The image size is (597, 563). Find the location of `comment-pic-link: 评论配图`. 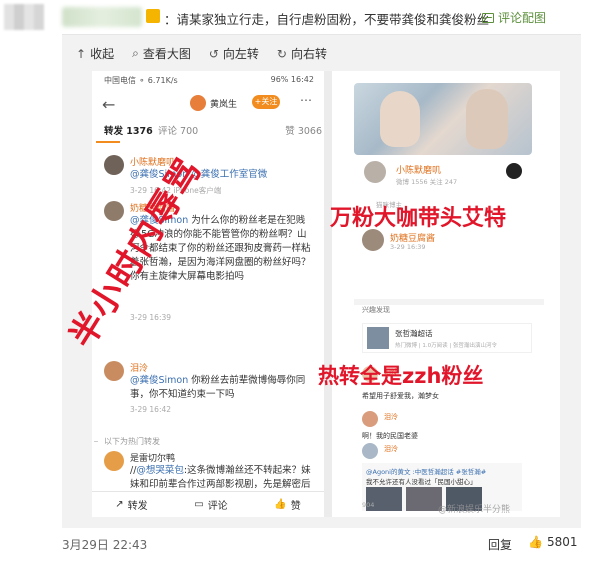

comment-pic-link: 评论配图 is located at coordinates (514, 17).